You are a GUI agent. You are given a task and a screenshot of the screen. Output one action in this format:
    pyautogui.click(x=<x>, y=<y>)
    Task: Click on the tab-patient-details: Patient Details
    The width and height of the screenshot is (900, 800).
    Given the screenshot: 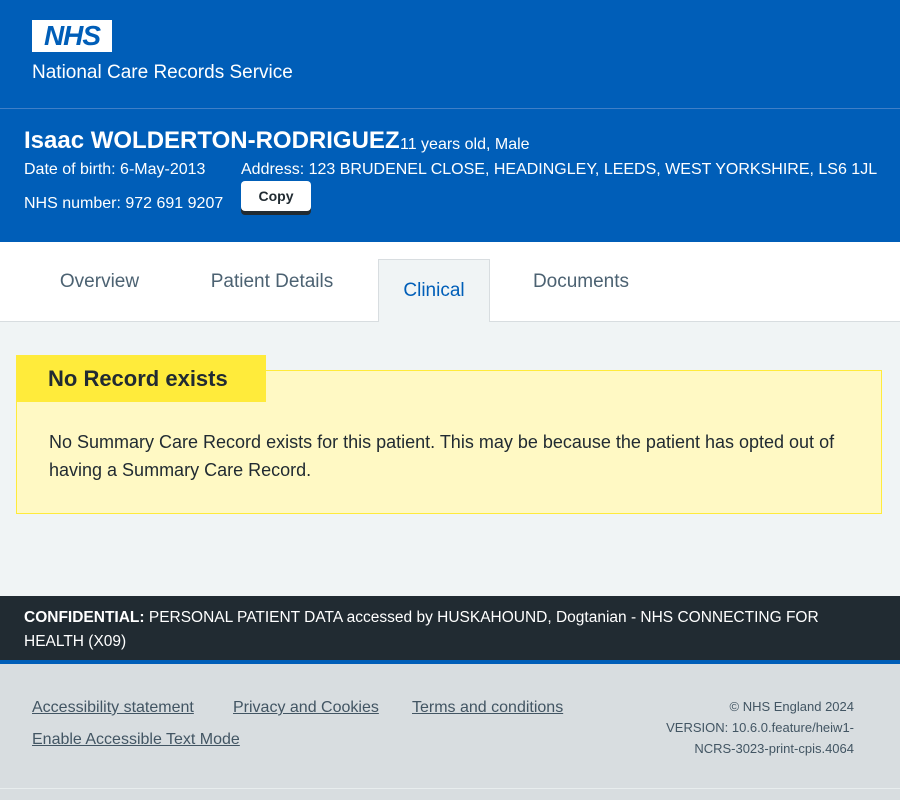 What is the action you would take?
    pyautogui.click(x=272, y=282)
    